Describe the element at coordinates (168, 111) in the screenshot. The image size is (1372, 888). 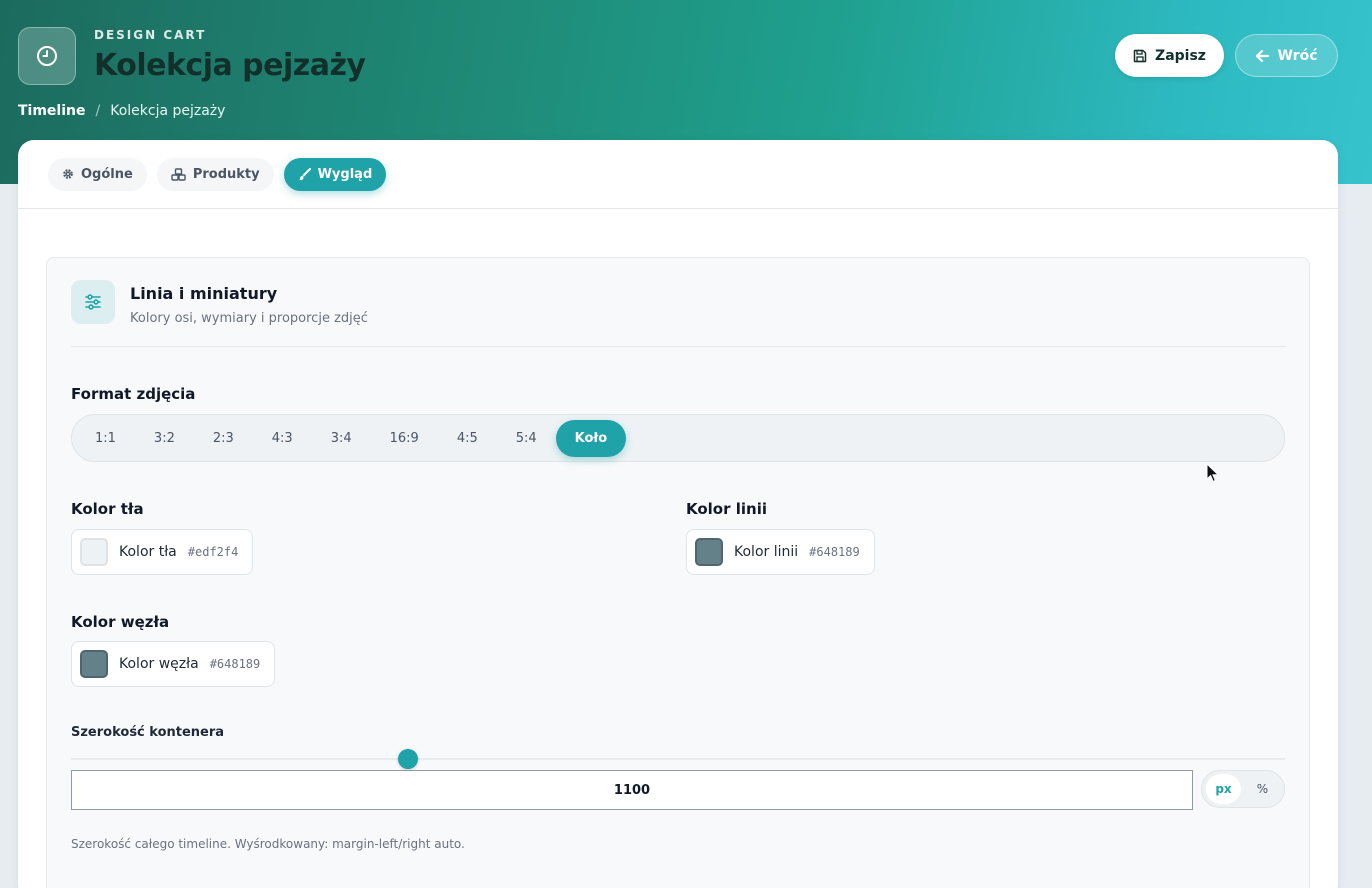
I see `breadcrumb-current: Kolekcja pejzaży` at that location.